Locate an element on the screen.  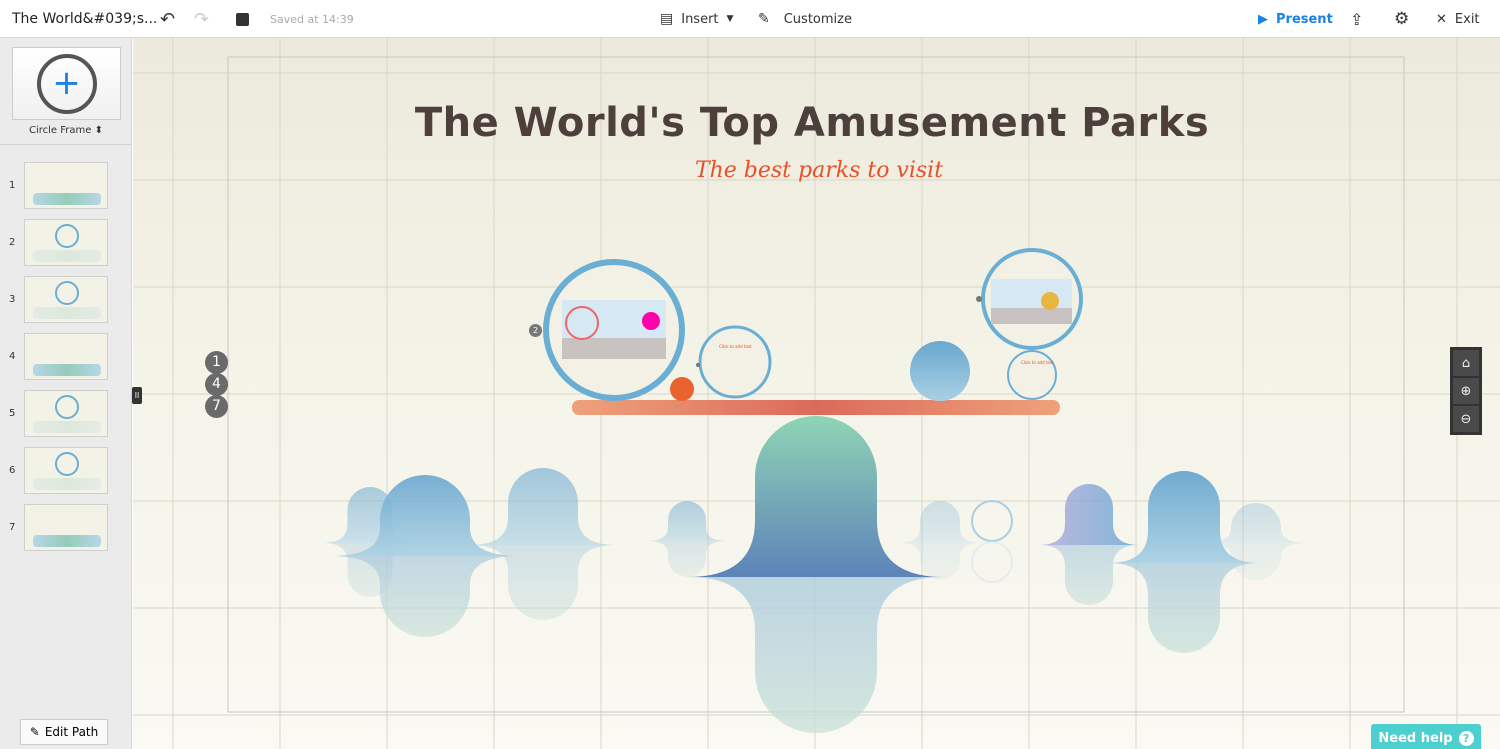
zoom-in-icon: ⊕ is located at coordinates (1466, 391).